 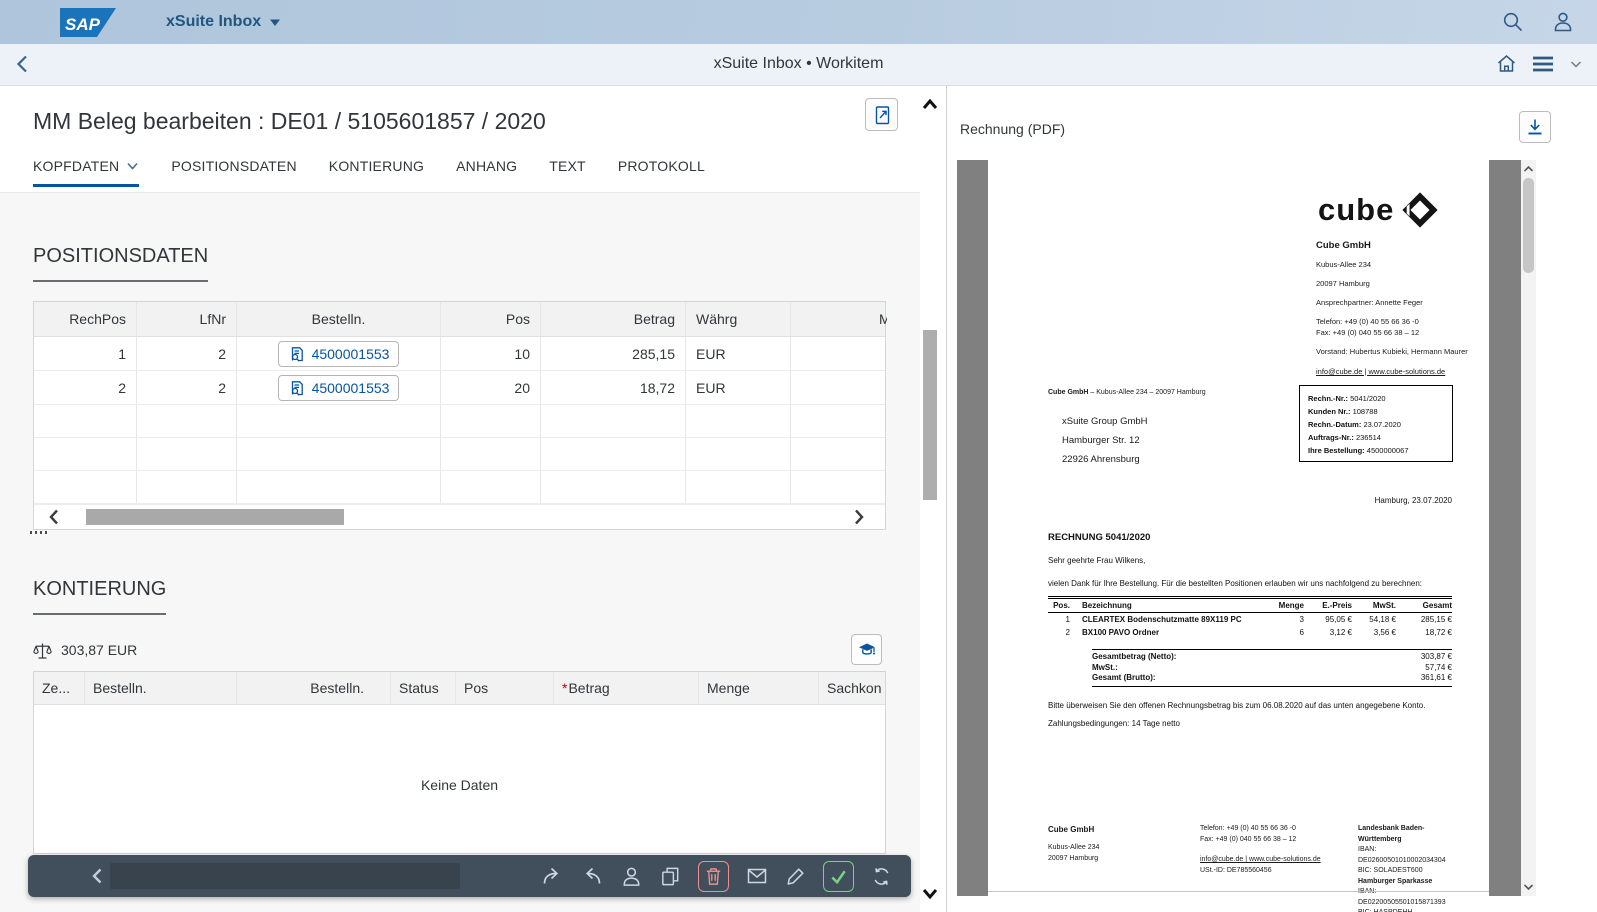 What do you see at coordinates (1436, 656) in the screenshot?
I see `total-value: 303,87 €` at bounding box center [1436, 656].